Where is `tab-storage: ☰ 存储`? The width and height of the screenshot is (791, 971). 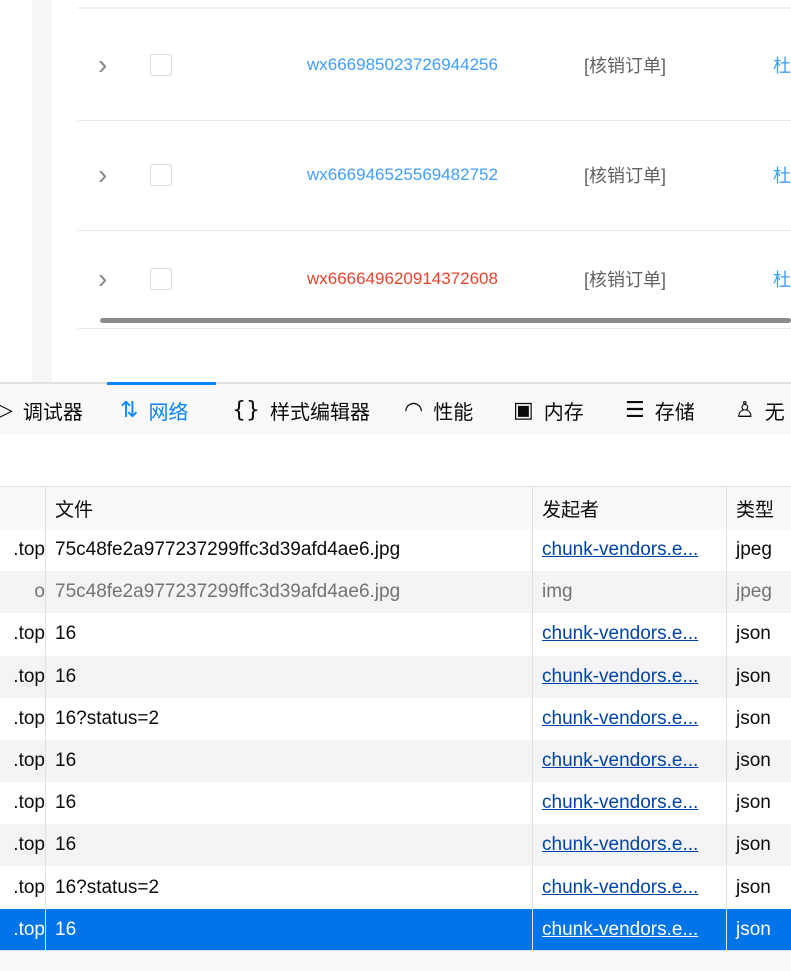 tab-storage: ☰ 存储 is located at coordinates (660, 410).